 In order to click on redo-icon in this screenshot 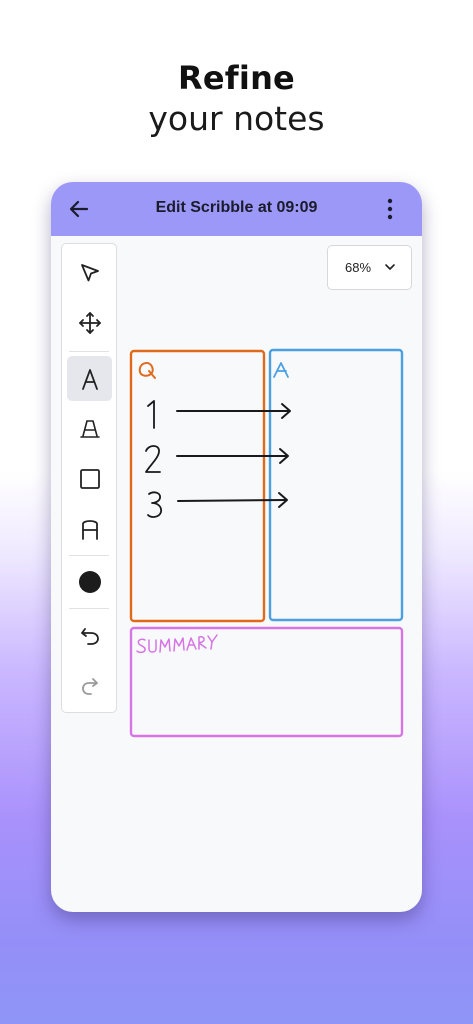, I will do `click(89, 686)`.